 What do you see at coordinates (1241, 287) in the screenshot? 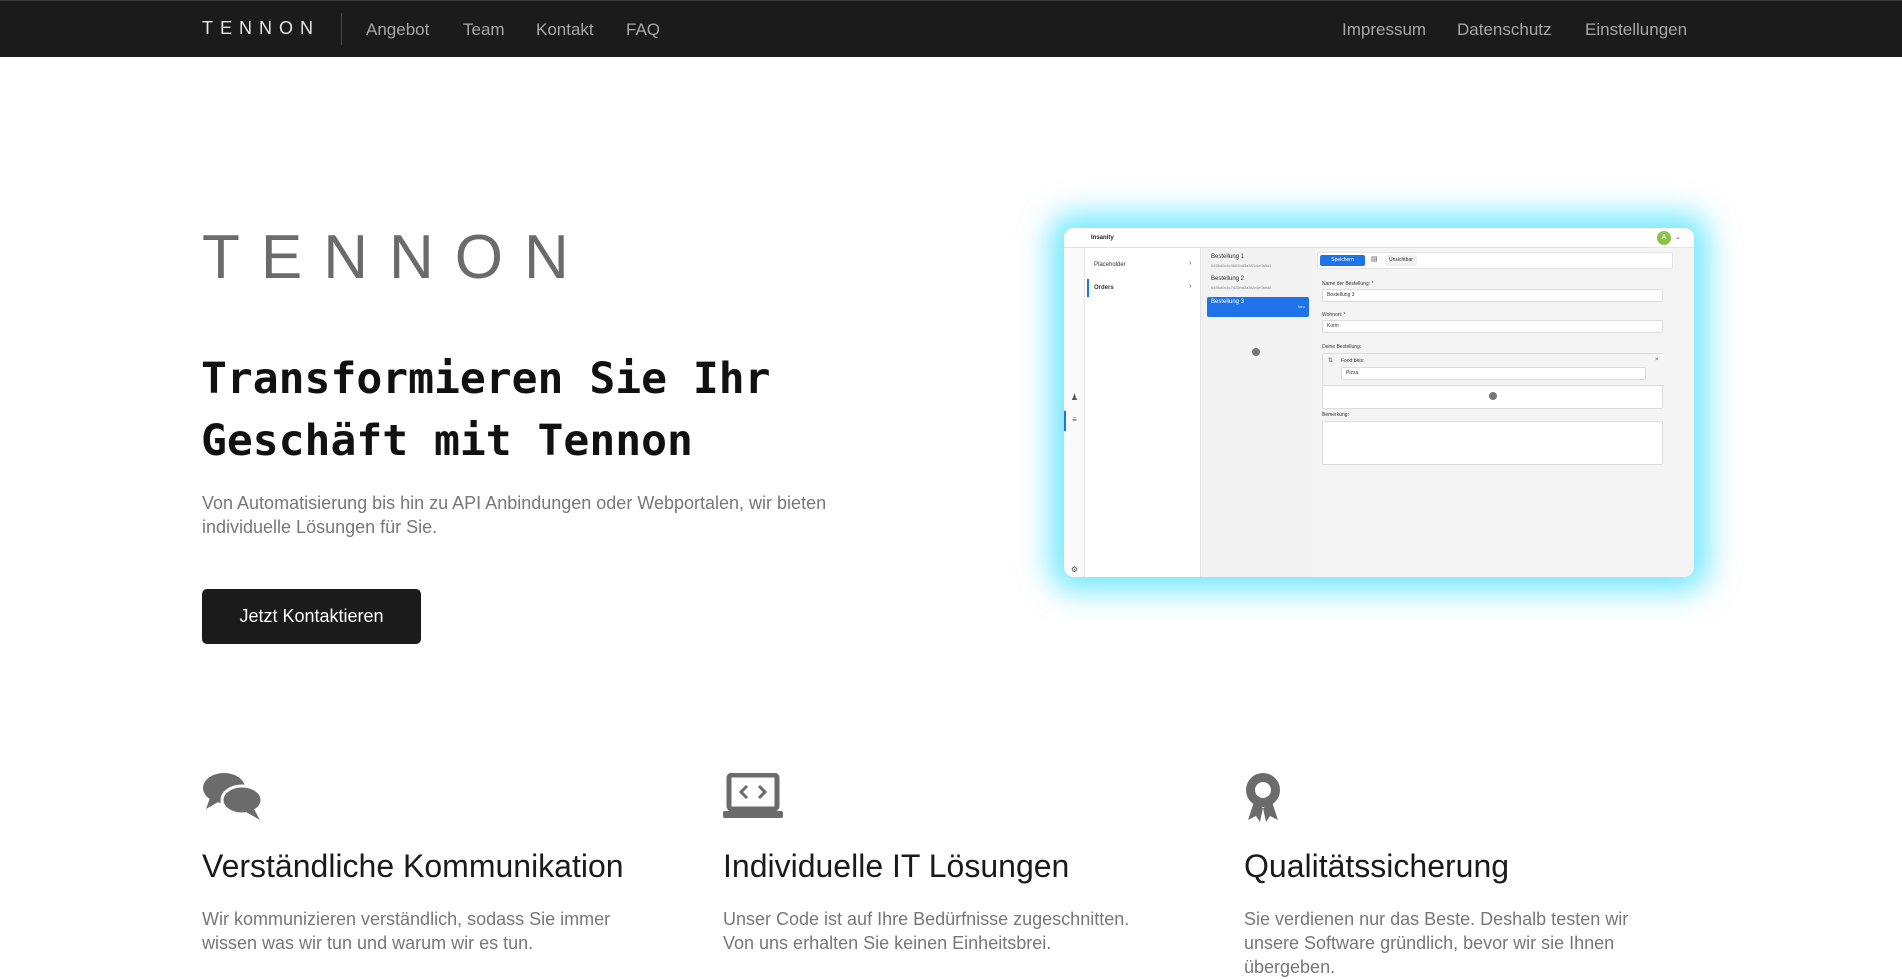
I see `mock-list-item-id: 6456d0c4c7d25ba3a3f2c4e0a9d8` at bounding box center [1241, 287].